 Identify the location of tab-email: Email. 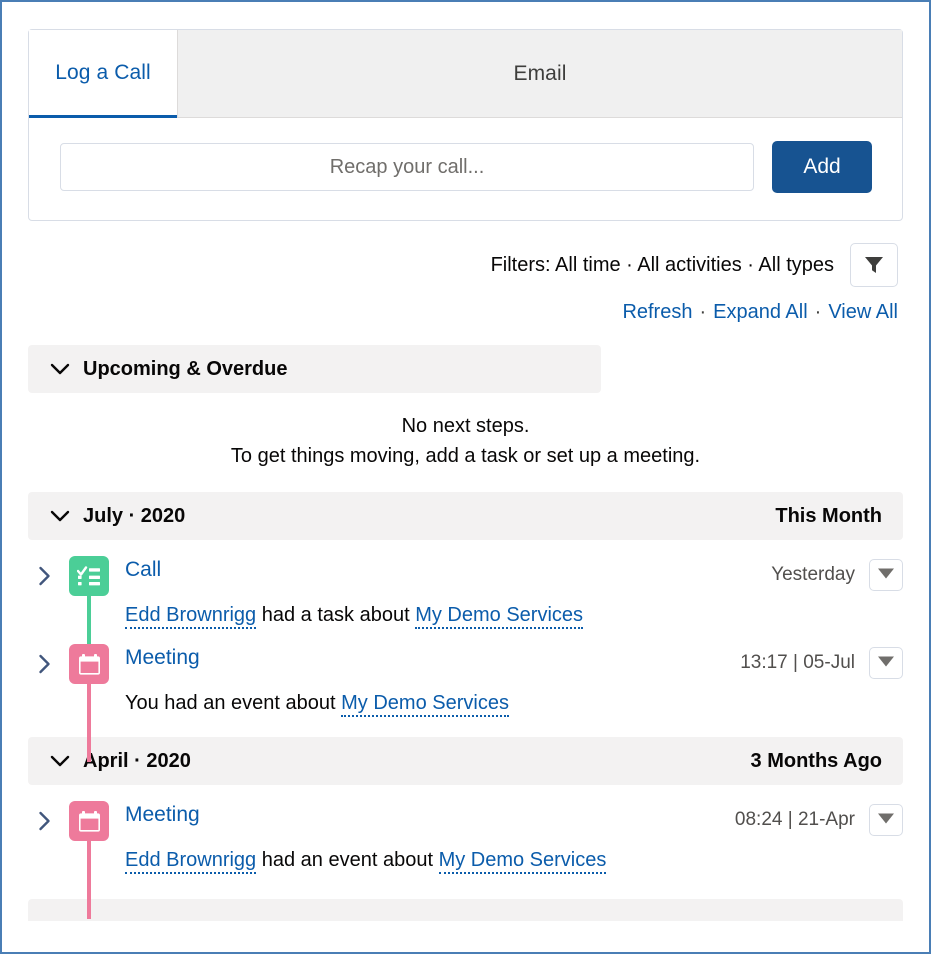
(539, 74).